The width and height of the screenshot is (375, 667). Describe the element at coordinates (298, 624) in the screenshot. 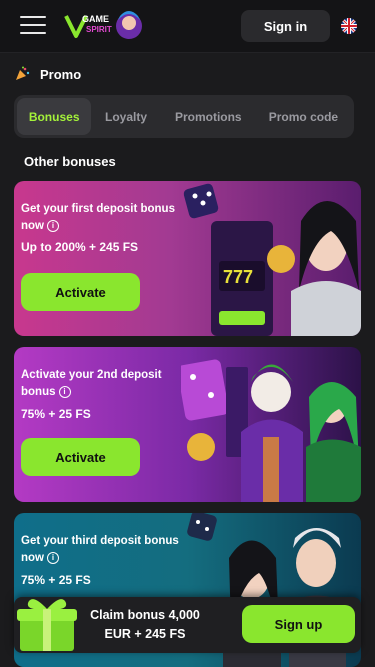

I see `sign-up-button: Sign up` at that location.